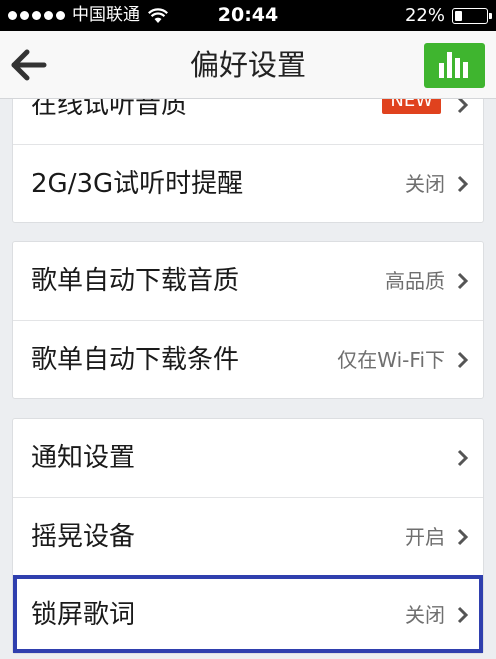 Image resolution: width=496 pixels, height=659 pixels. What do you see at coordinates (411, 106) in the screenshot?
I see `new-badge: NEW` at bounding box center [411, 106].